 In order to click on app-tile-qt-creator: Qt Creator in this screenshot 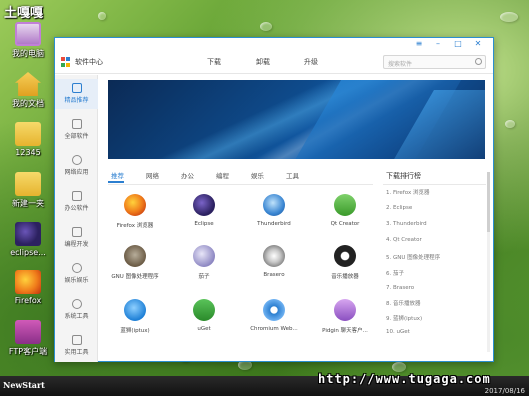, I will do `click(345, 210)`.